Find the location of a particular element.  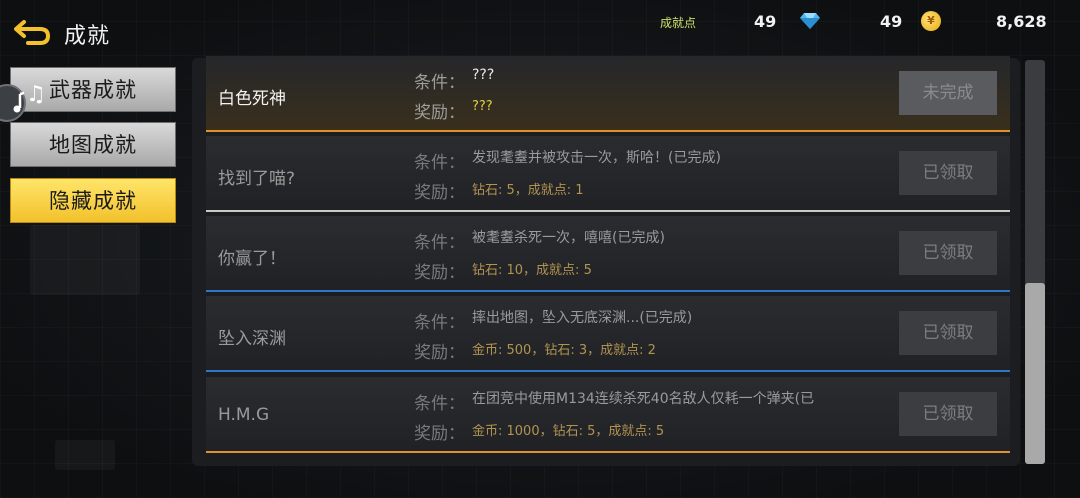

achievement-reward: 钻石: 10，成就点: 5 is located at coordinates (532, 270).